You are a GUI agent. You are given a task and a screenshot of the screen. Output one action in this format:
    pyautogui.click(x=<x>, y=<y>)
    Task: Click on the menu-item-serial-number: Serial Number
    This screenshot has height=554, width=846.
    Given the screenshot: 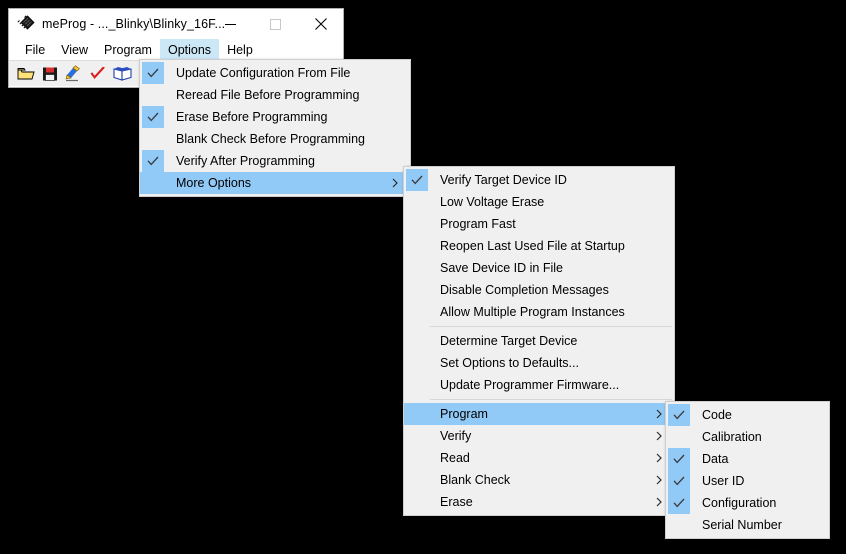 What is the action you would take?
    pyautogui.click(x=747, y=525)
    